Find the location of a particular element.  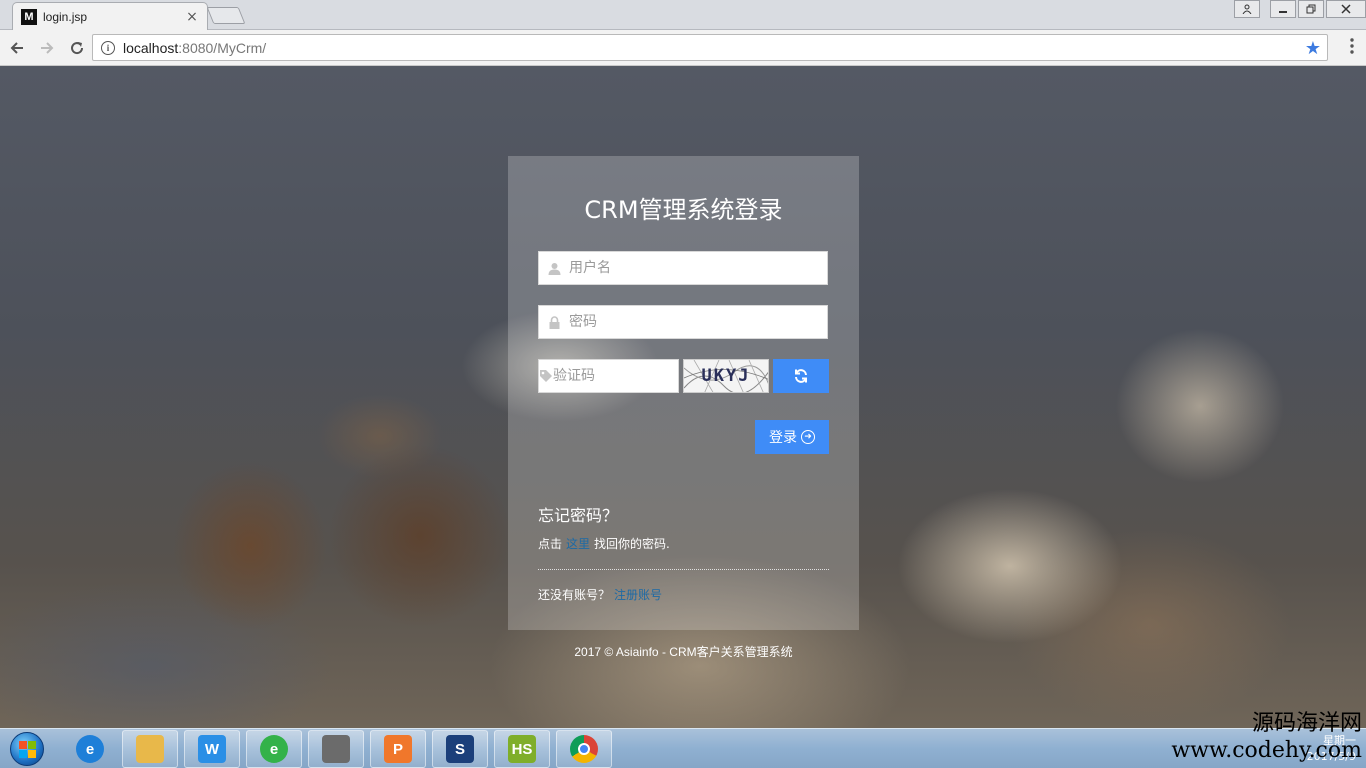

browser-tab-bar: M login.jsp × is located at coordinates (683, 15).